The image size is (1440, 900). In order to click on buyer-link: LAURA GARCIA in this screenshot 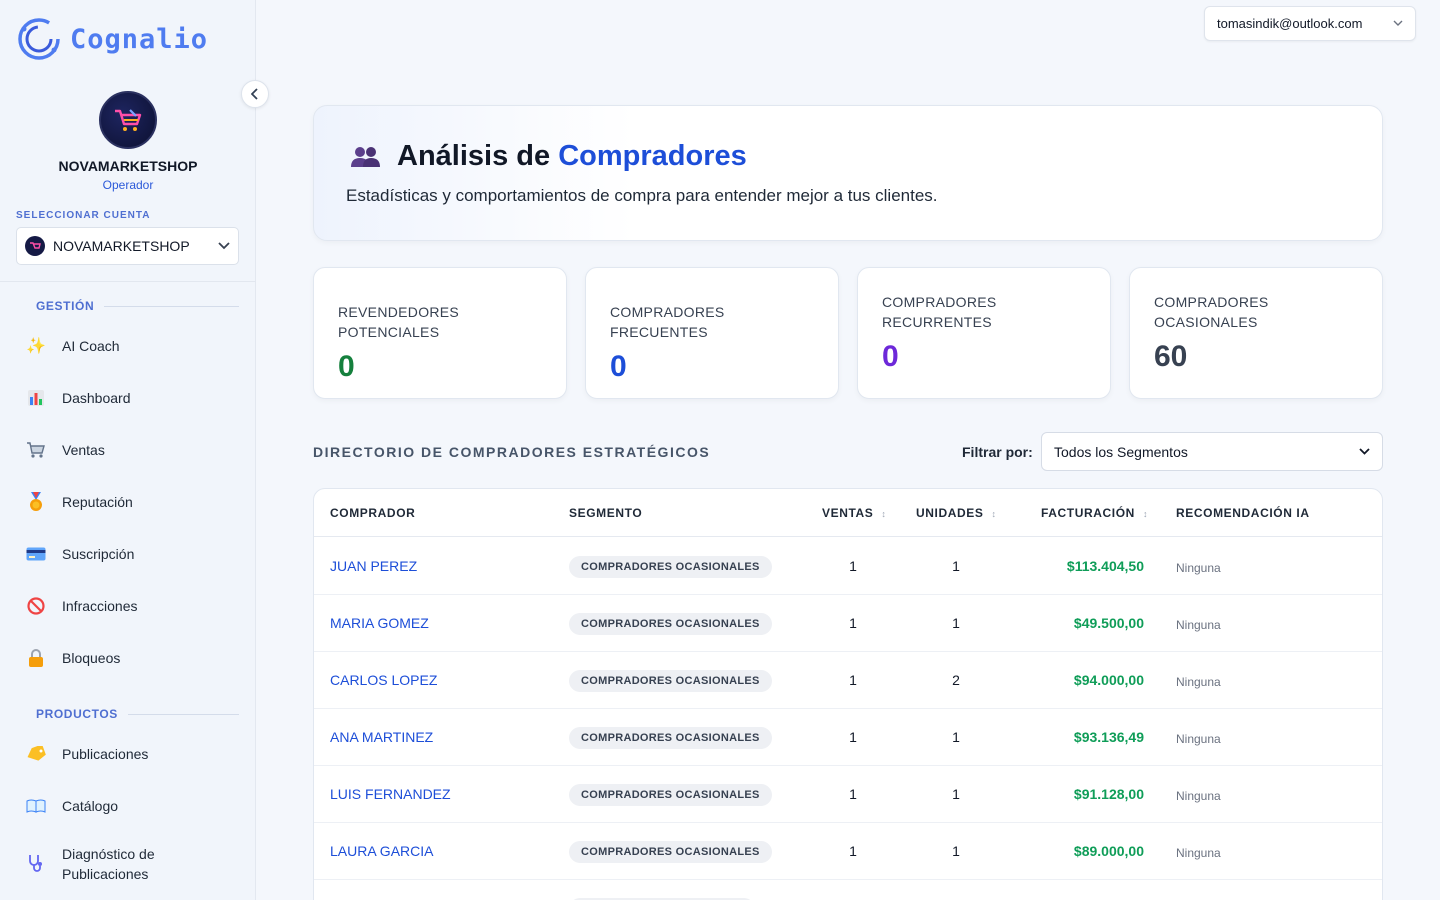, I will do `click(381, 851)`.